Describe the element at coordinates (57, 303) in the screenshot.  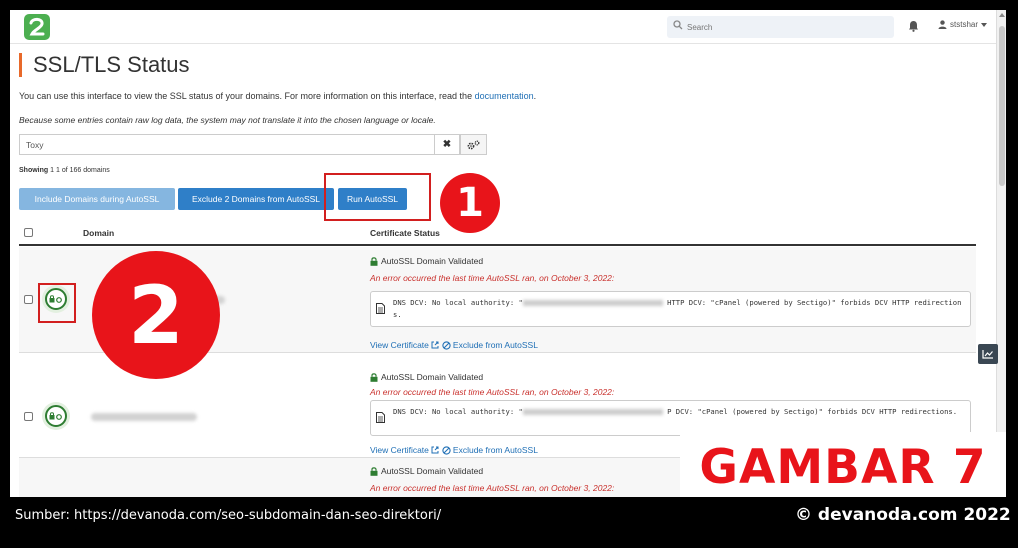
I see `highlight-box-ssl-badge` at that location.